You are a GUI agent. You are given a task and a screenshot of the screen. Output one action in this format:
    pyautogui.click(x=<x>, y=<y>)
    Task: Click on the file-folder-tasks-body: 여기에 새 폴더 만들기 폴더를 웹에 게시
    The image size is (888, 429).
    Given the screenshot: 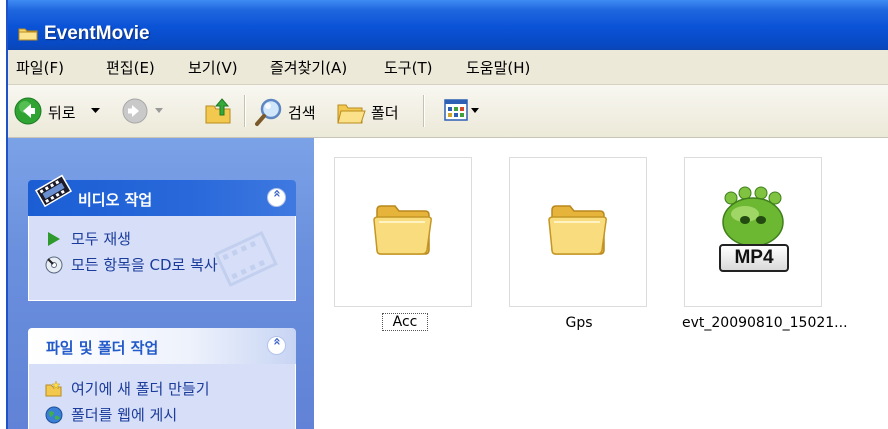 What is the action you would take?
    pyautogui.click(x=162, y=396)
    